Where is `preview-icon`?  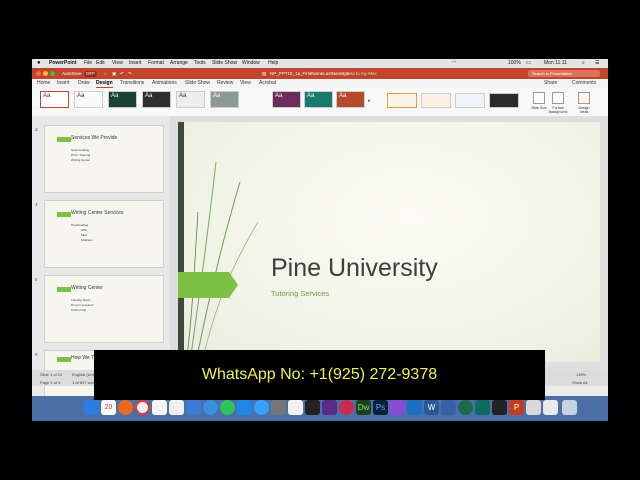 preview-icon is located at coordinates (295, 407).